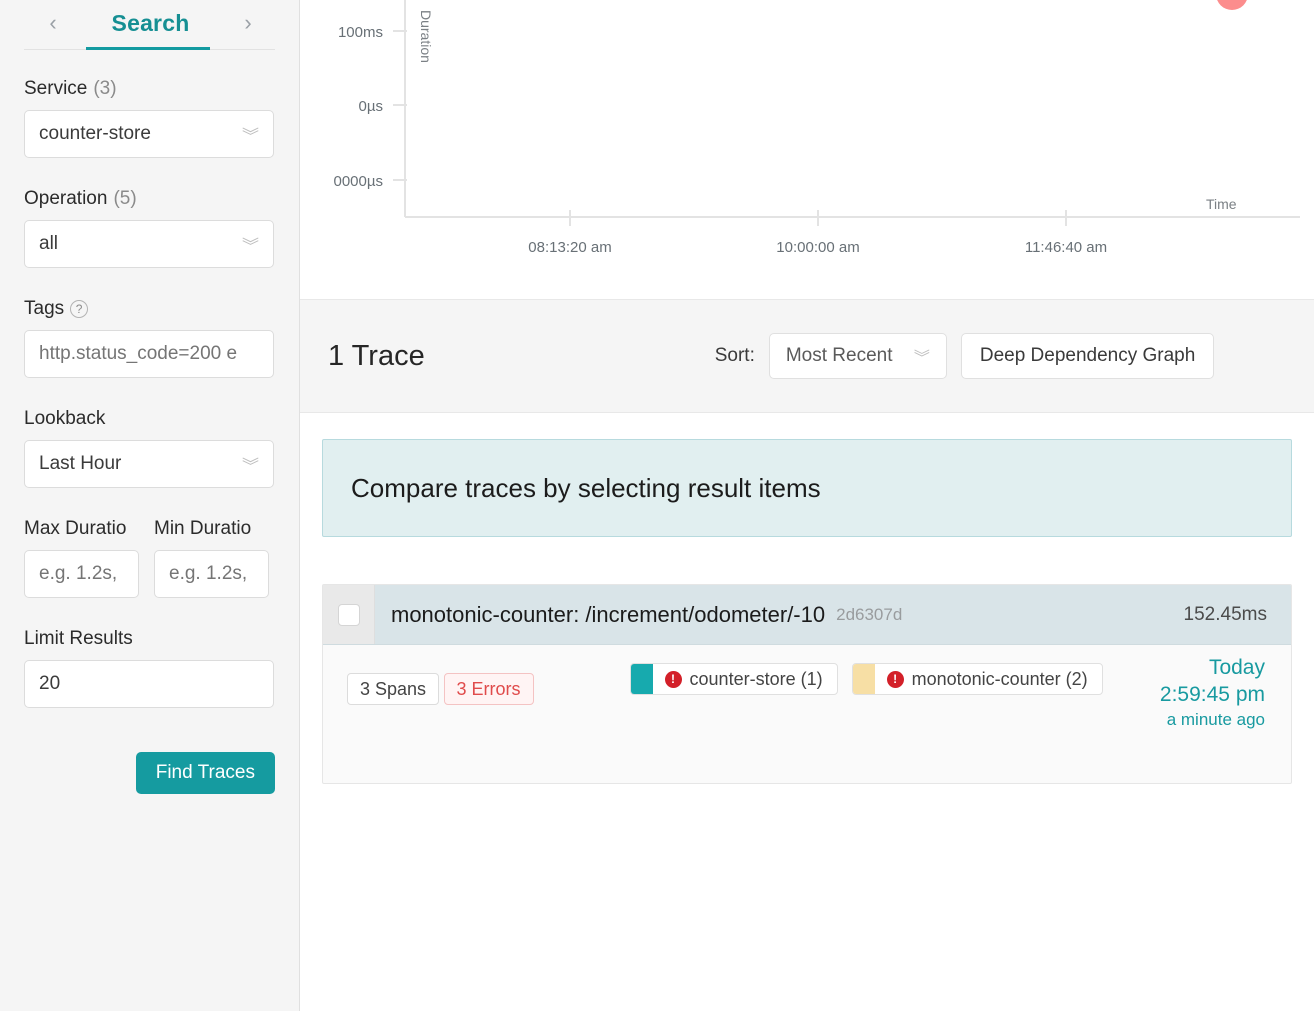  I want to click on tags-field: Tags ?, so click(149, 338).